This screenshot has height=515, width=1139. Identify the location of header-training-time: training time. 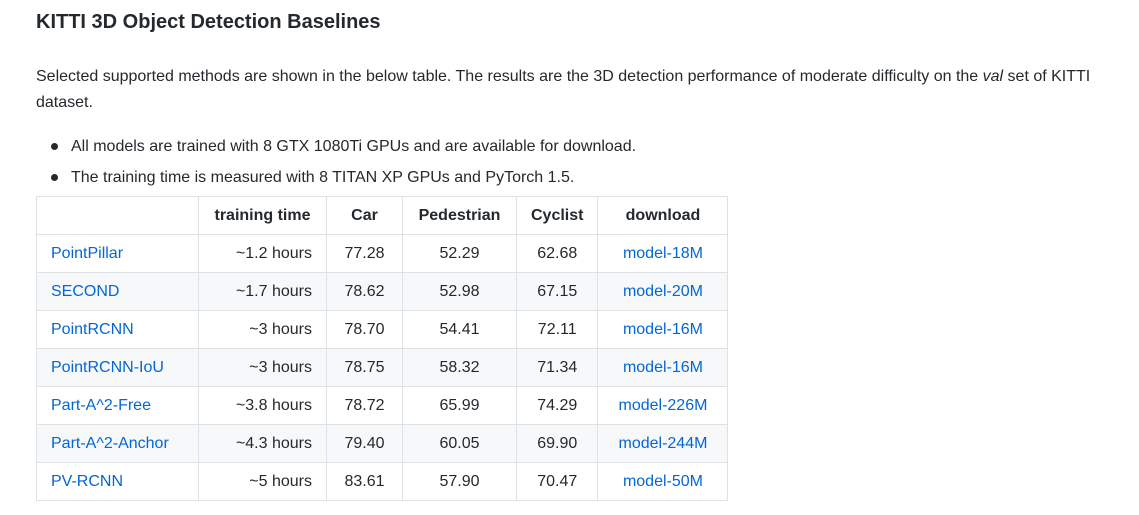
(262, 215).